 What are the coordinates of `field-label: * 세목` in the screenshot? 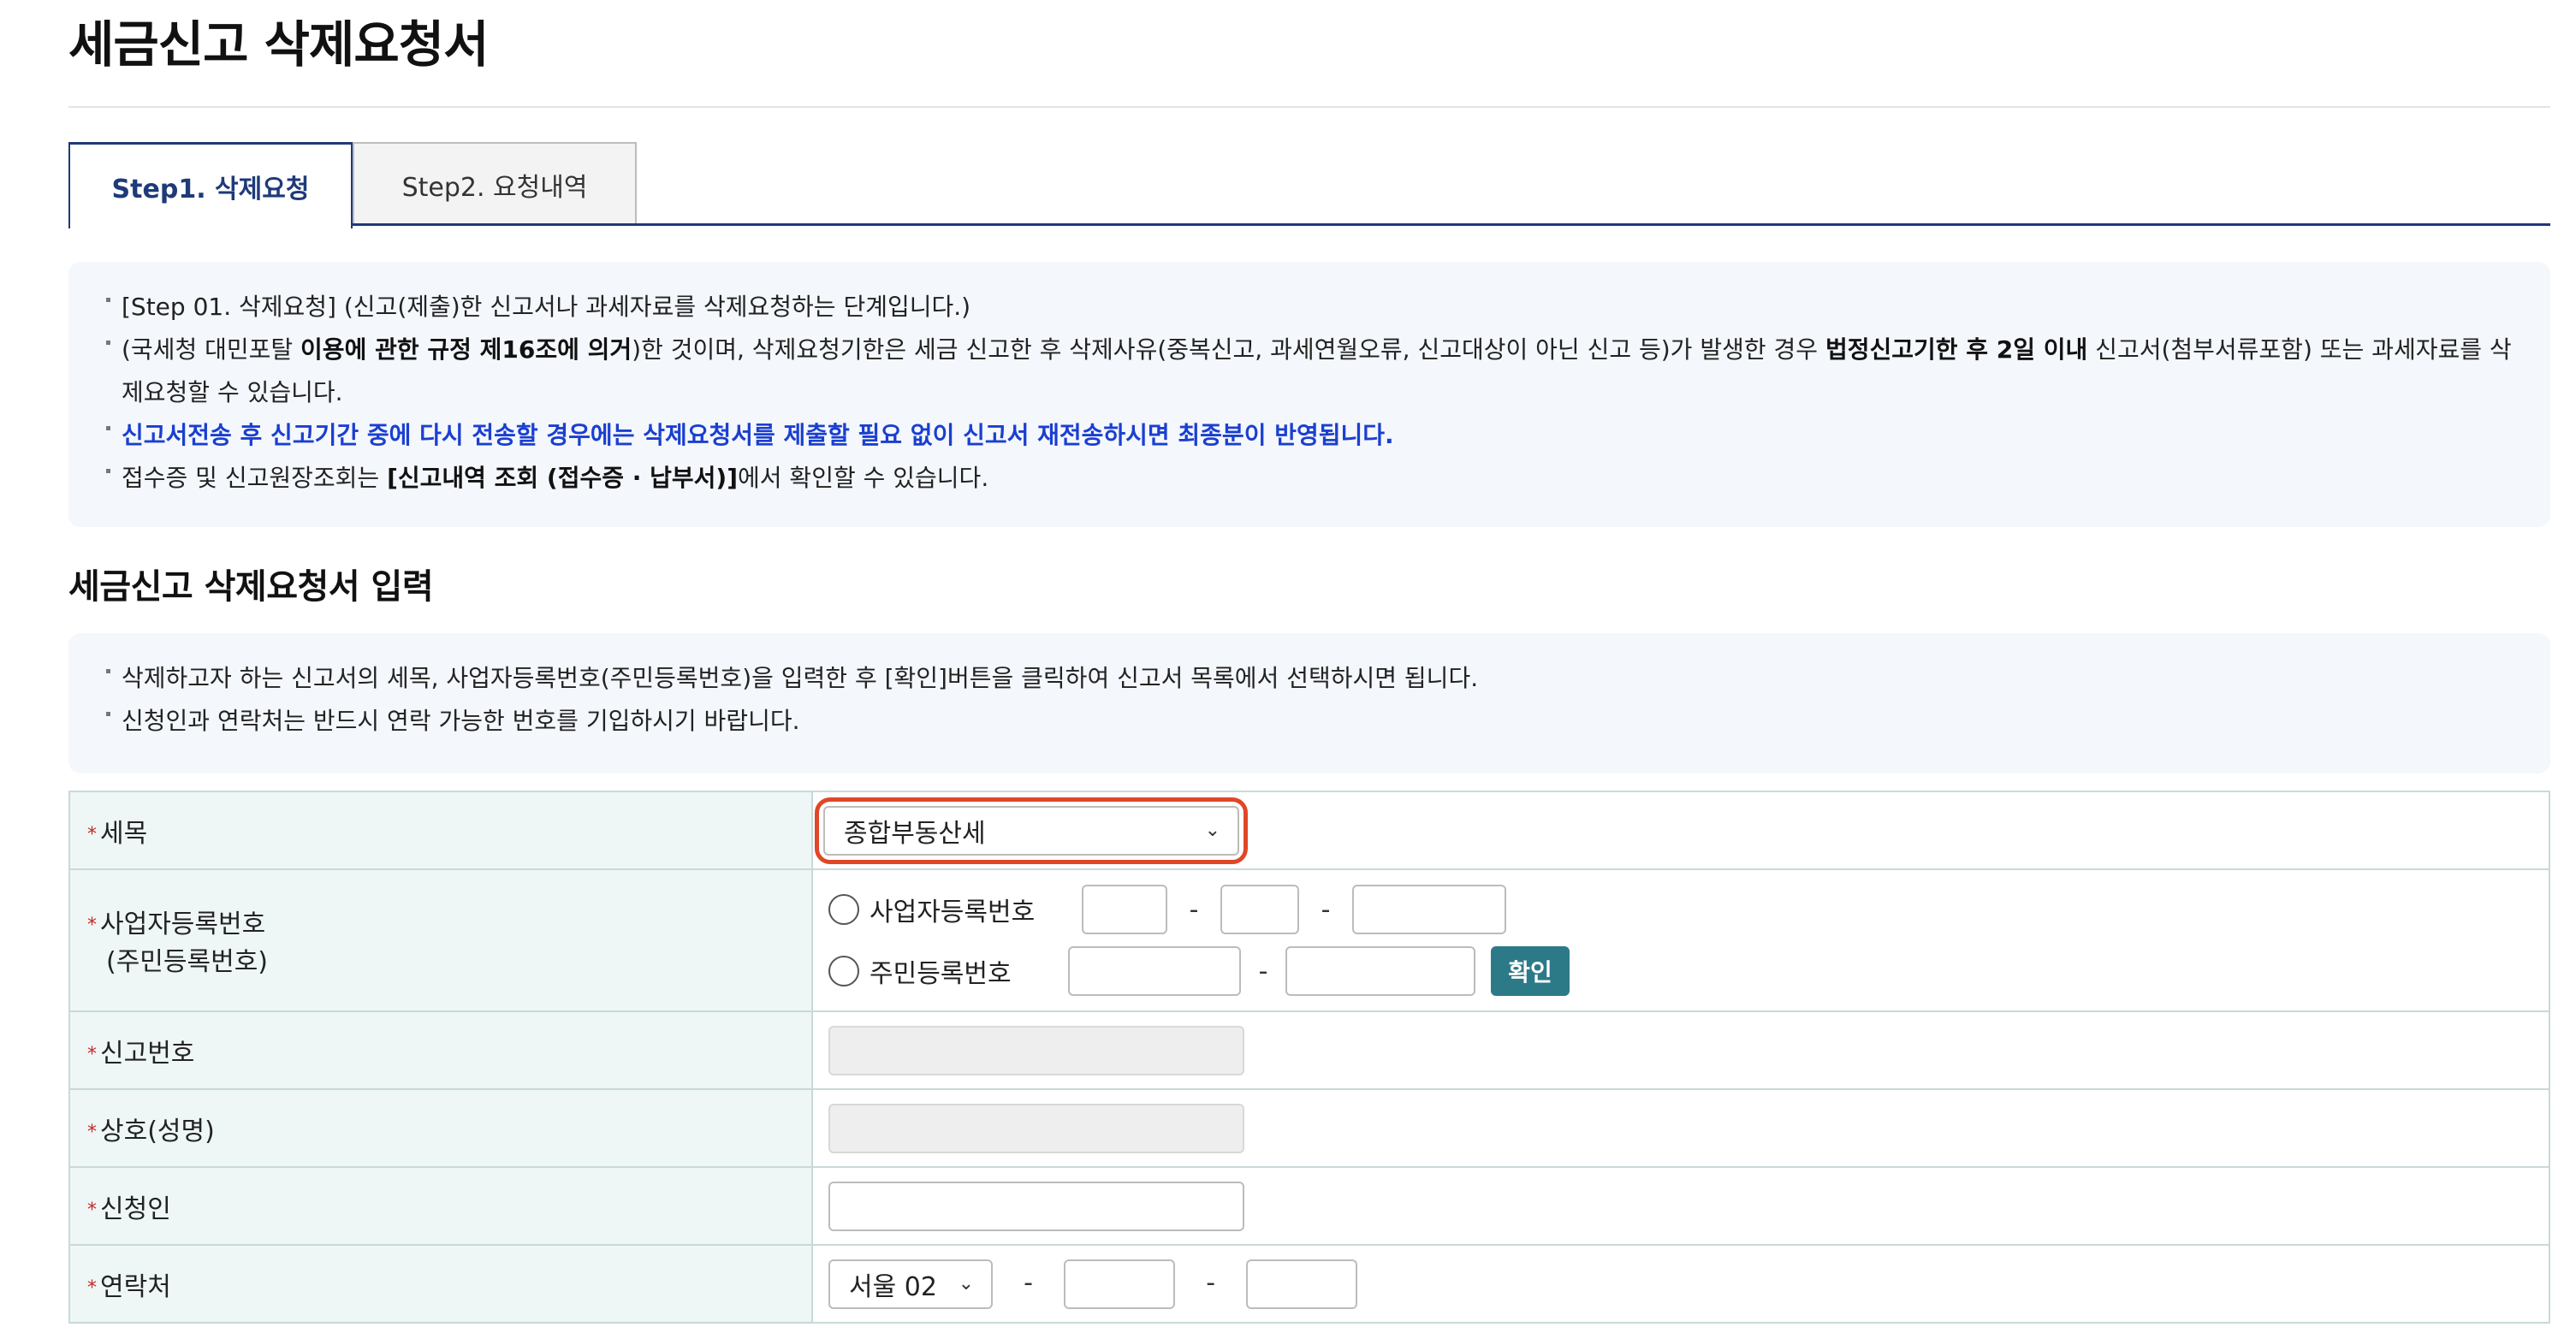 It's located at (440, 831).